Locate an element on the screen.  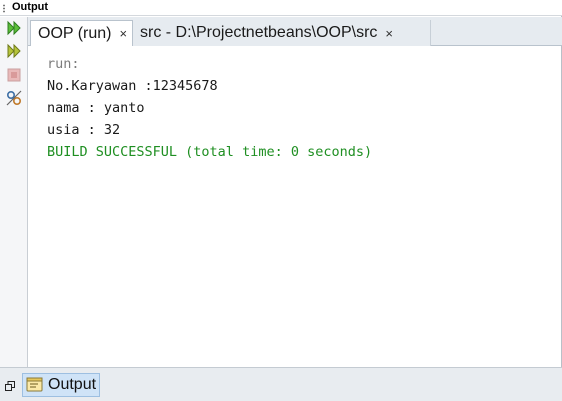
console-line: run: is located at coordinates (63, 64).